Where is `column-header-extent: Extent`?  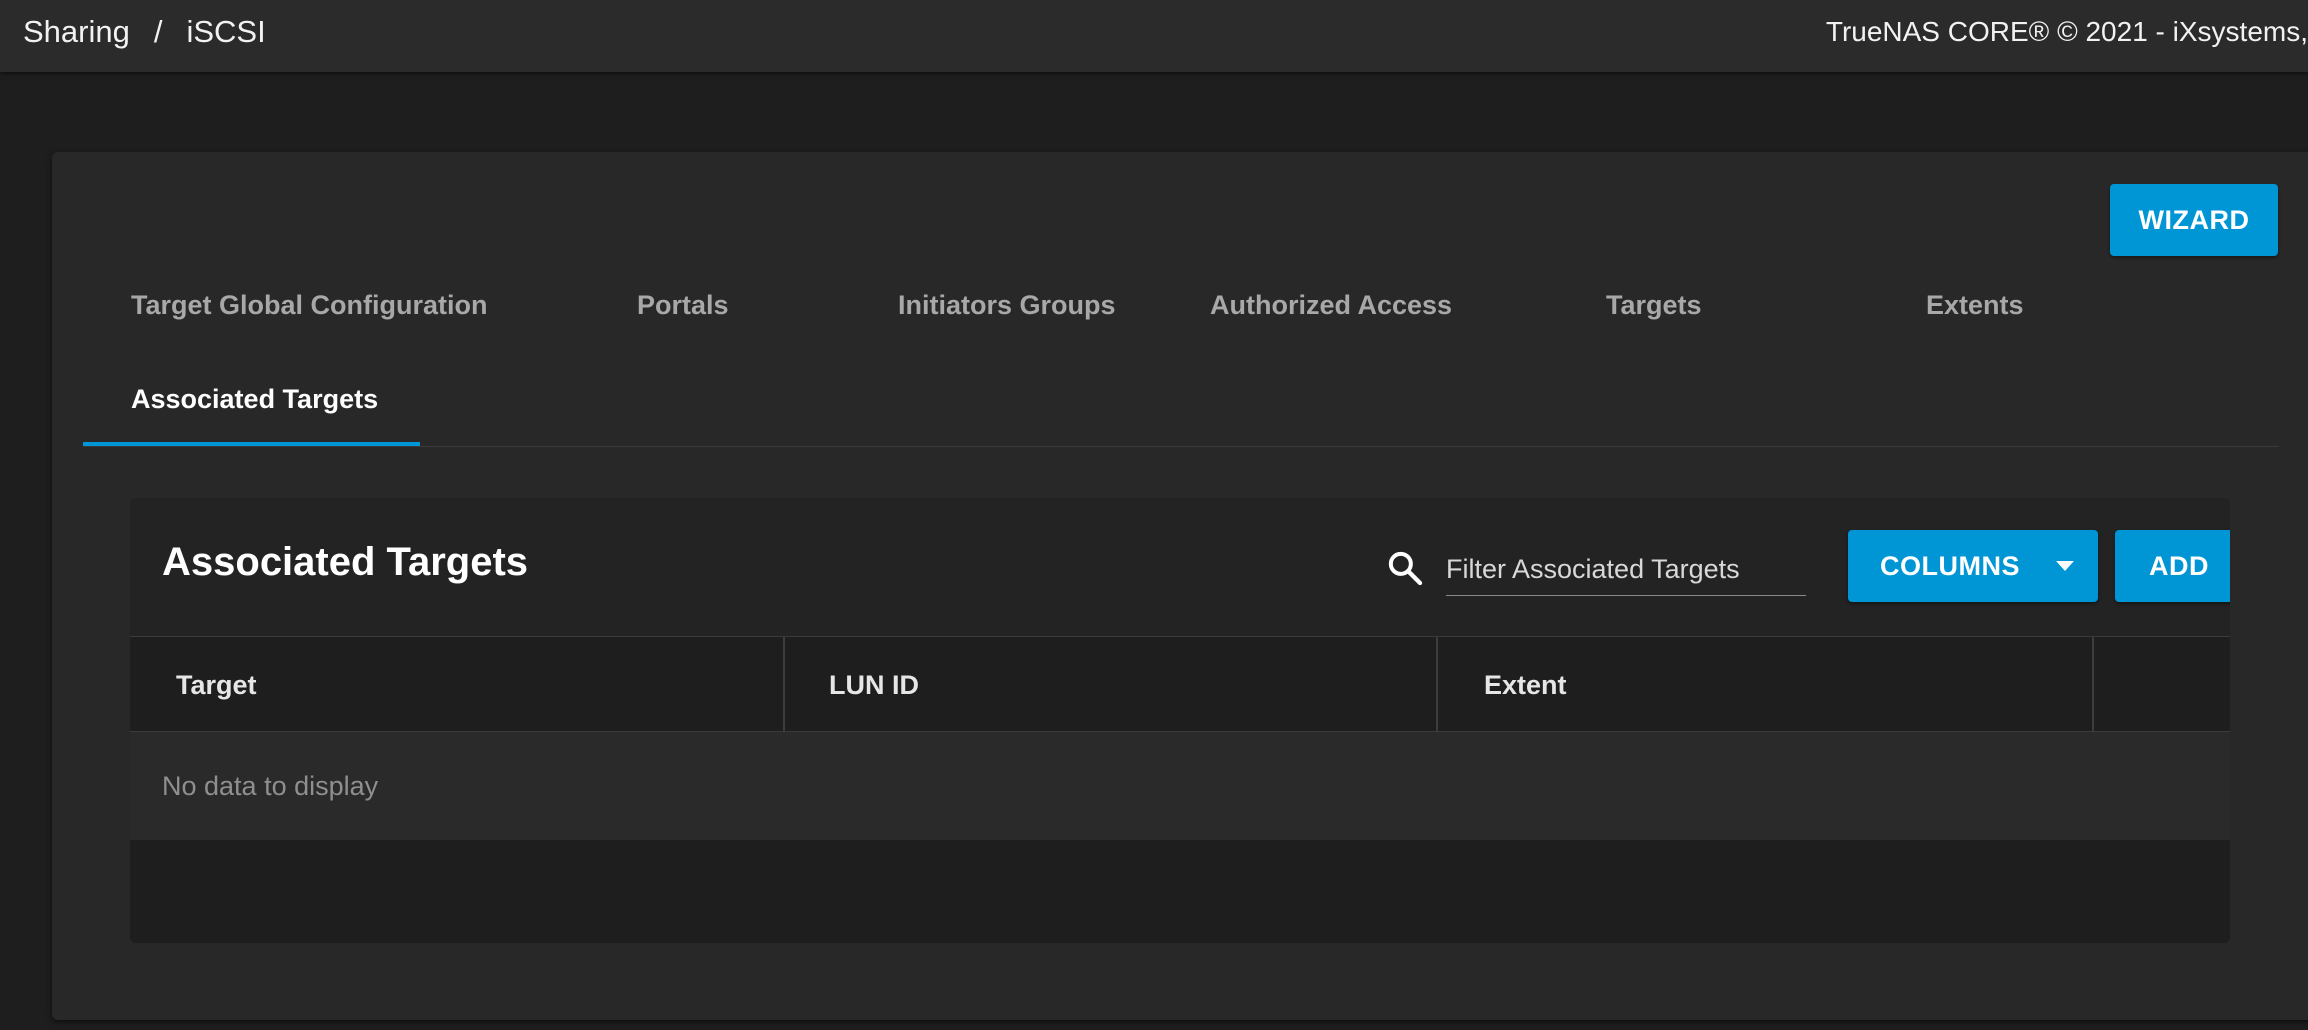
column-header-extent: Extent is located at coordinates (1525, 685).